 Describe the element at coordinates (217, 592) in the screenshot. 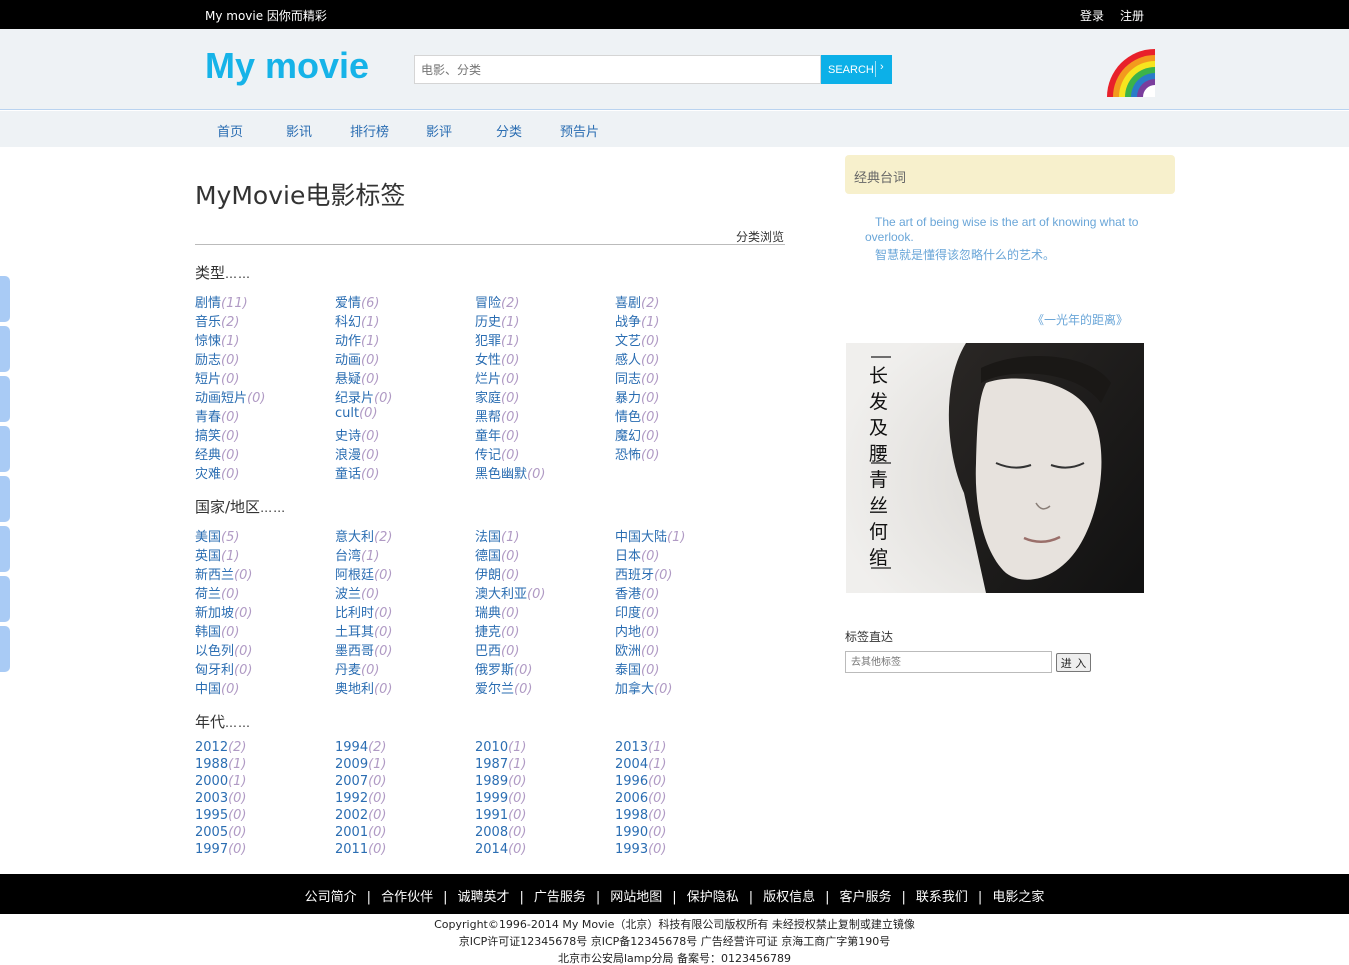

I see `tag-link: 荷兰(0)` at that location.